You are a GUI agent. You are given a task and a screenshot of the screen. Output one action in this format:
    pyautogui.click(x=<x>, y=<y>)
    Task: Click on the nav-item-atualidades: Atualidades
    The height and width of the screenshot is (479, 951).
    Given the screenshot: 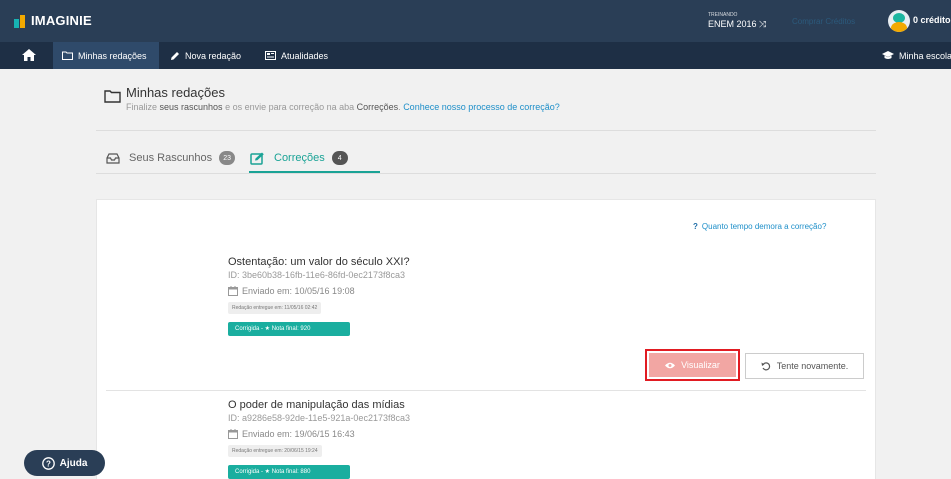 What is the action you would take?
    pyautogui.click(x=296, y=55)
    